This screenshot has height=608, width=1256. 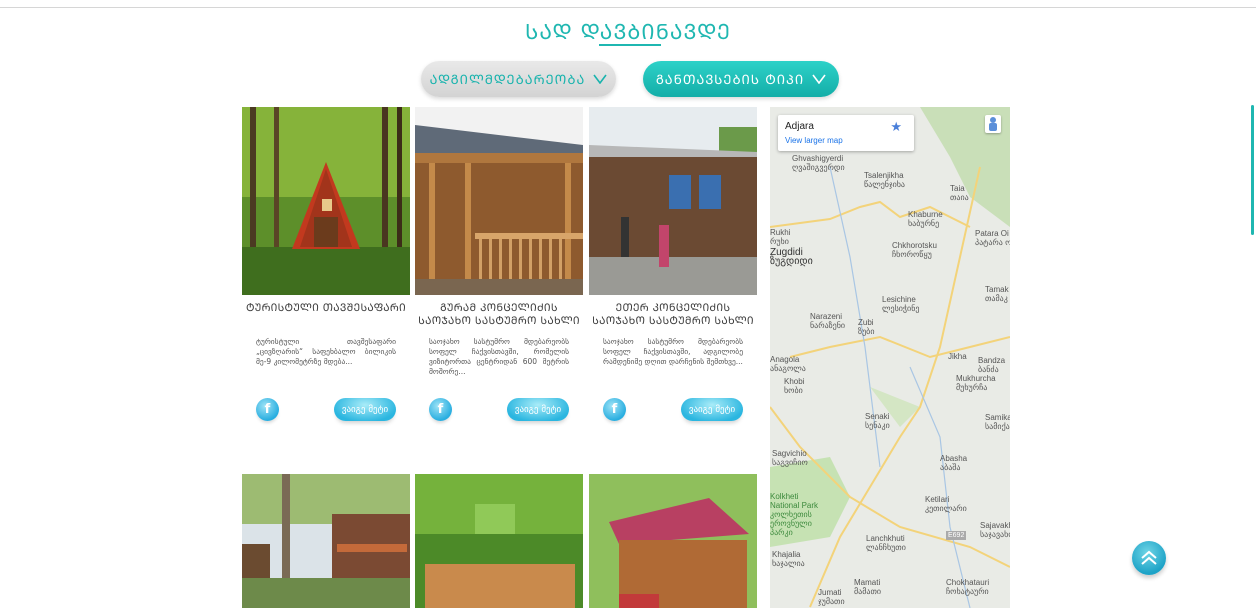 I want to click on map-place-label: Sagvichio საგვიჩიო, so click(x=790, y=458).